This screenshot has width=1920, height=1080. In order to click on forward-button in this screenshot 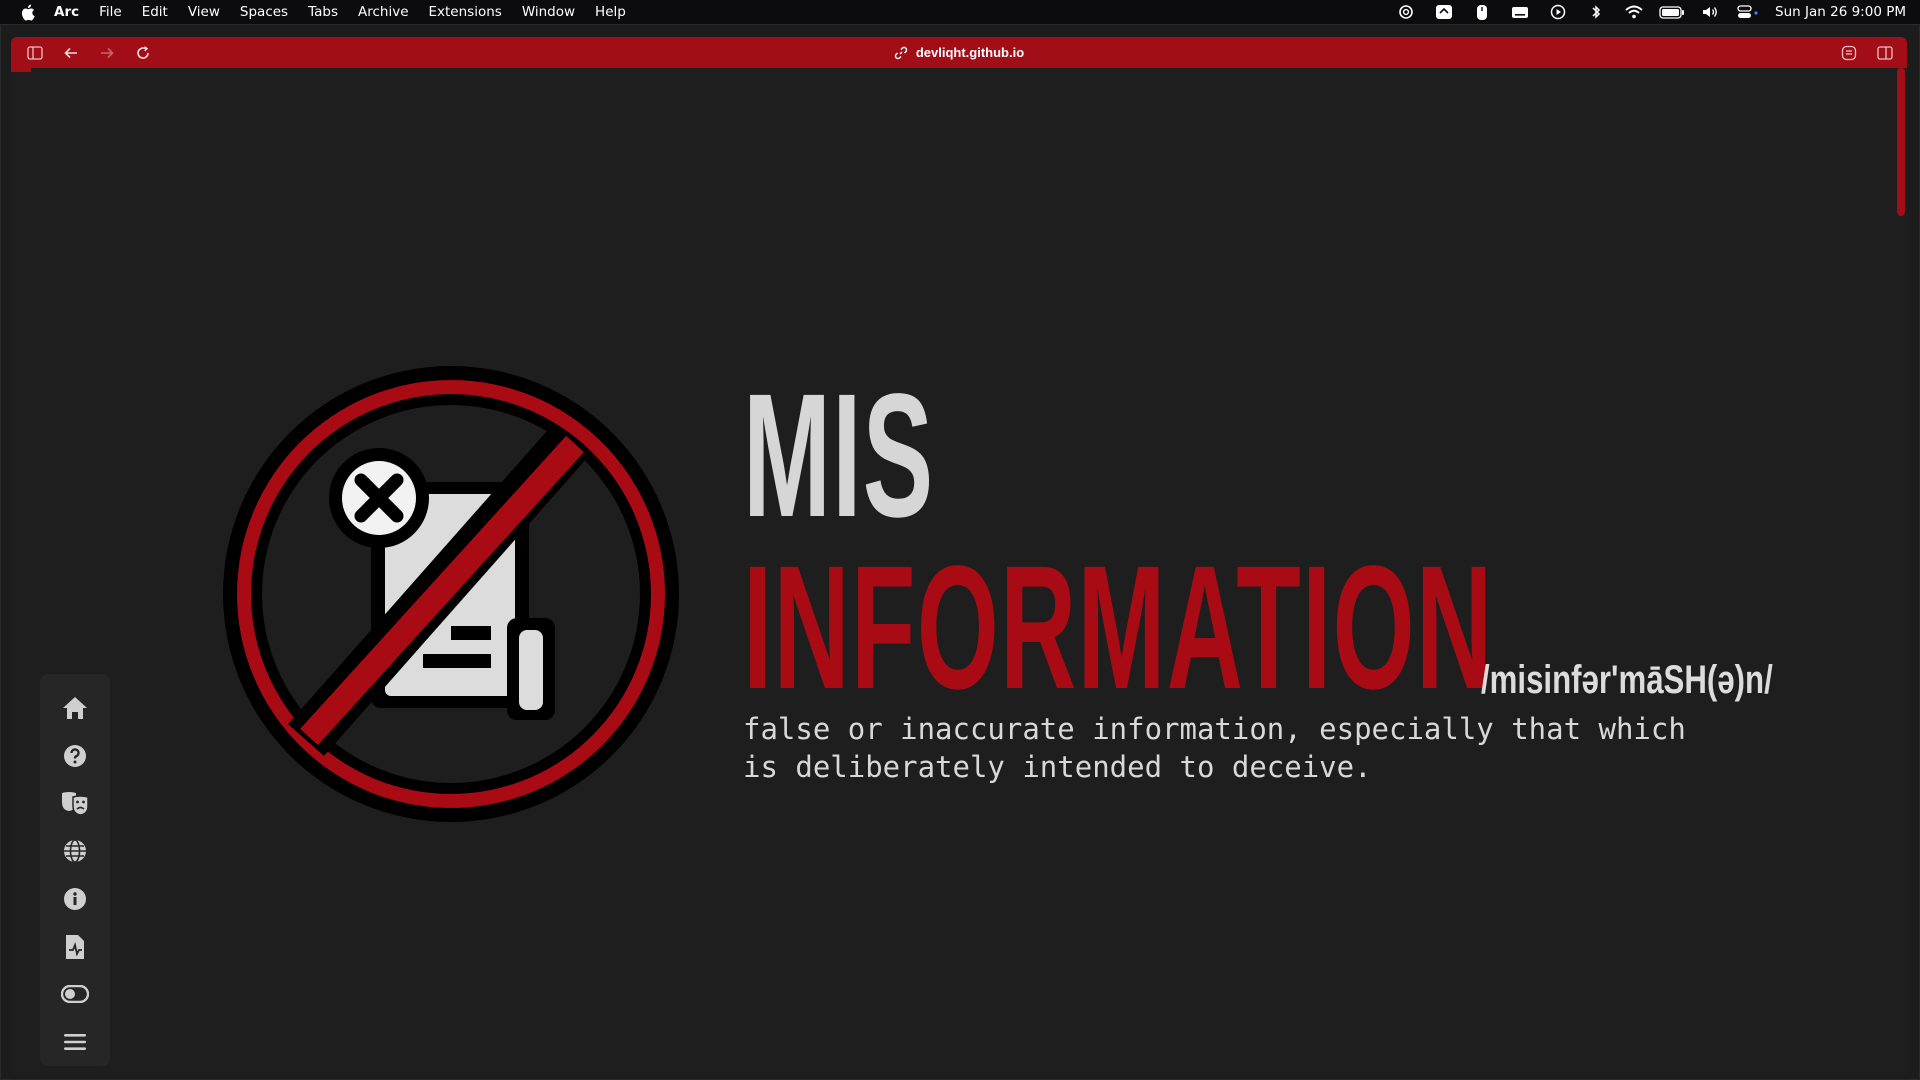, I will do `click(107, 52)`.